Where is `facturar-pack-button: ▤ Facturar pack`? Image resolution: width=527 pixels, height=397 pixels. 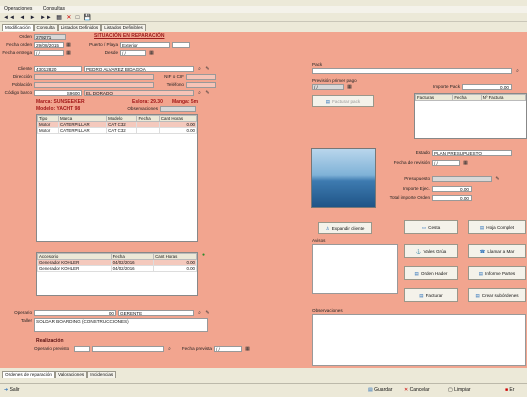 facturar-pack-button: ▤ Facturar pack is located at coordinates (343, 101).